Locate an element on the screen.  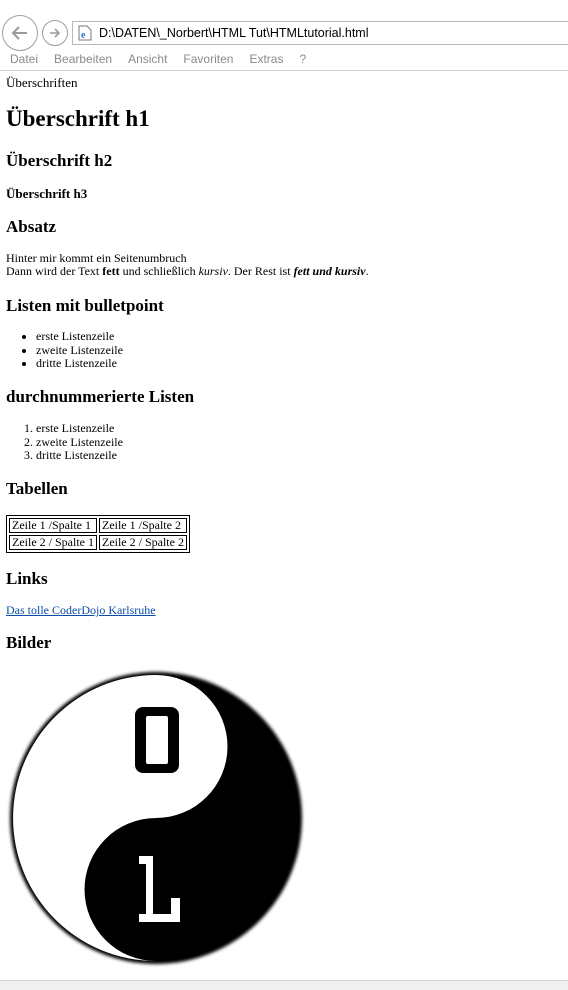
back-button is located at coordinates (20, 33).